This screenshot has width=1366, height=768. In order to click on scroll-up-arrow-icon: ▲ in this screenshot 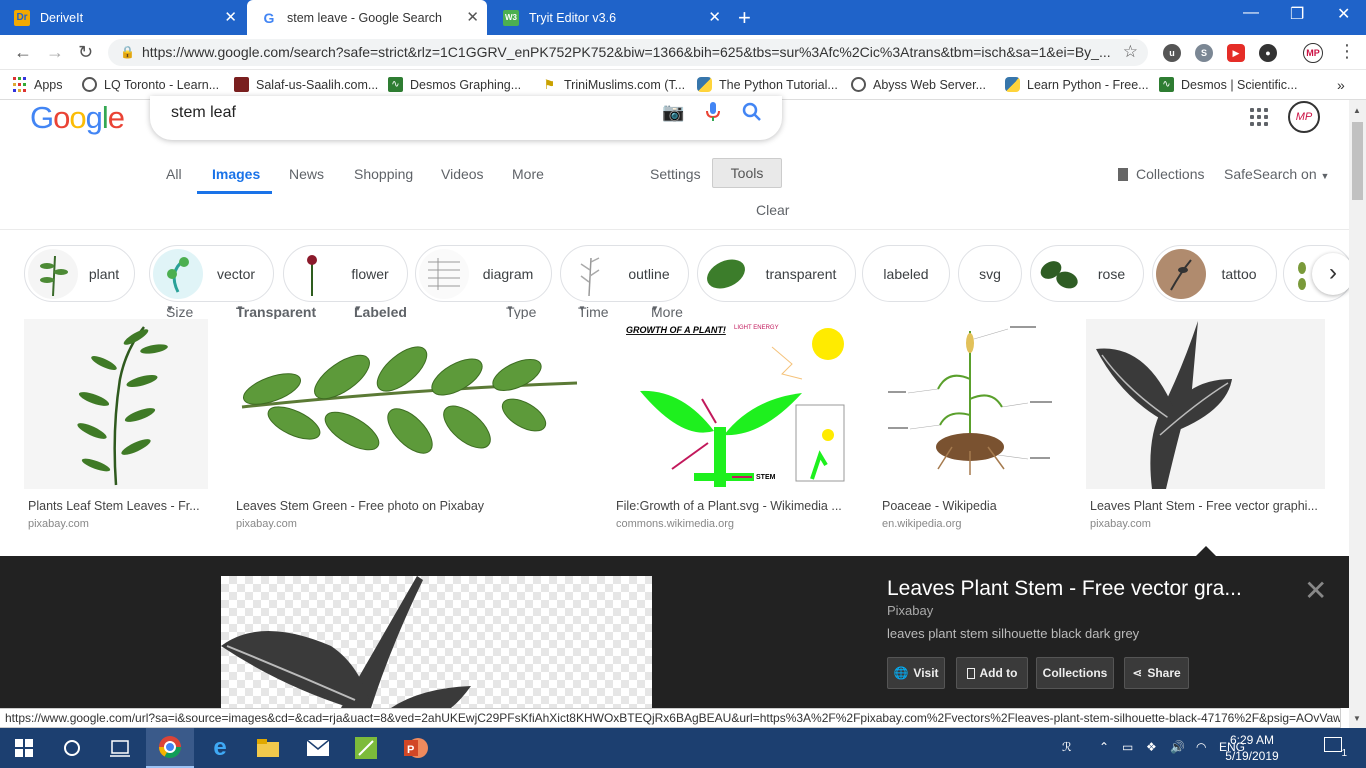, I will do `click(1357, 110)`.